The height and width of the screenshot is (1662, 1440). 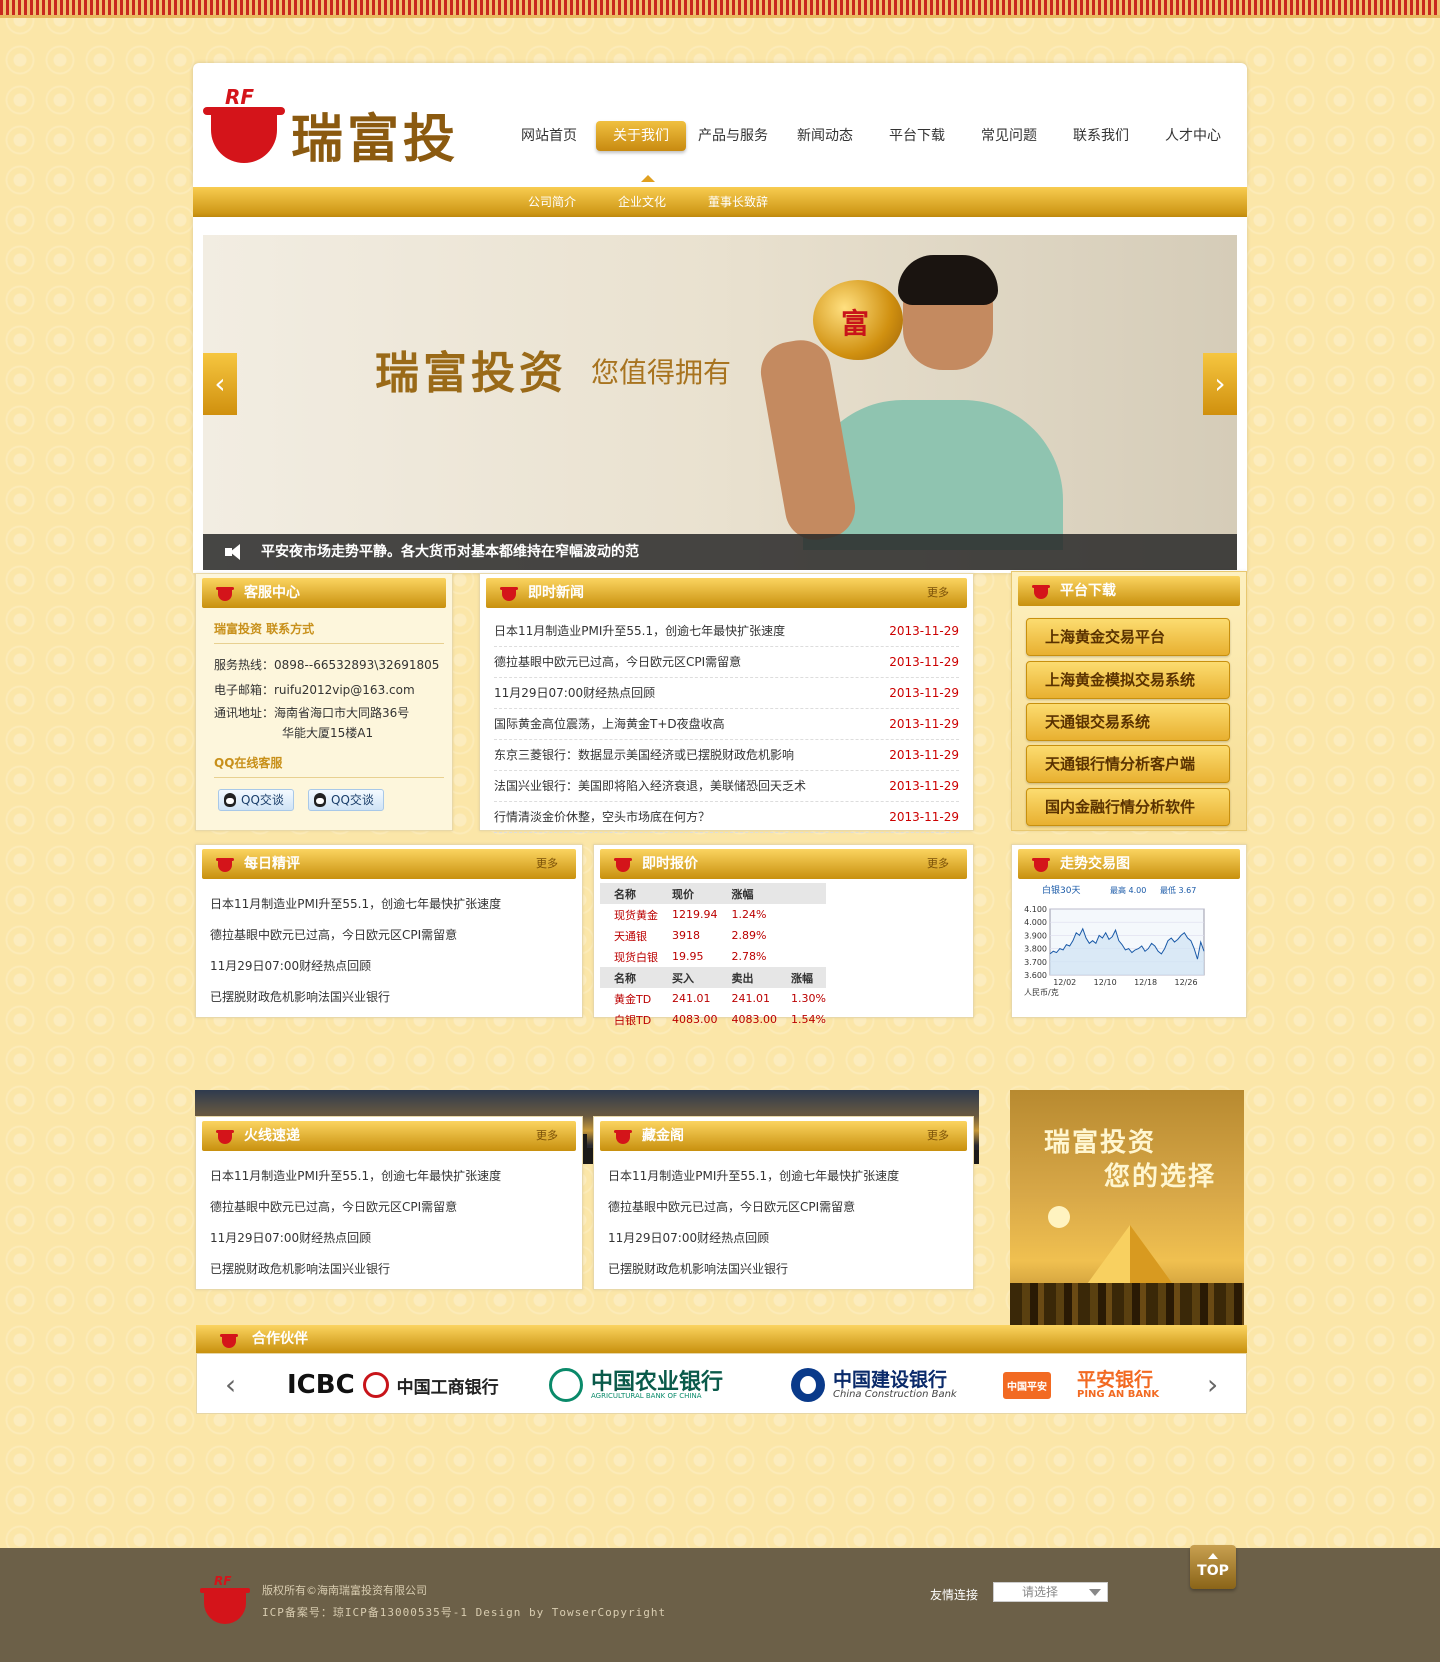 What do you see at coordinates (726, 817) in the screenshot?
I see `news-item: 行情清淡金价休整，空头市场底在何方？ 2013-11-29` at bounding box center [726, 817].